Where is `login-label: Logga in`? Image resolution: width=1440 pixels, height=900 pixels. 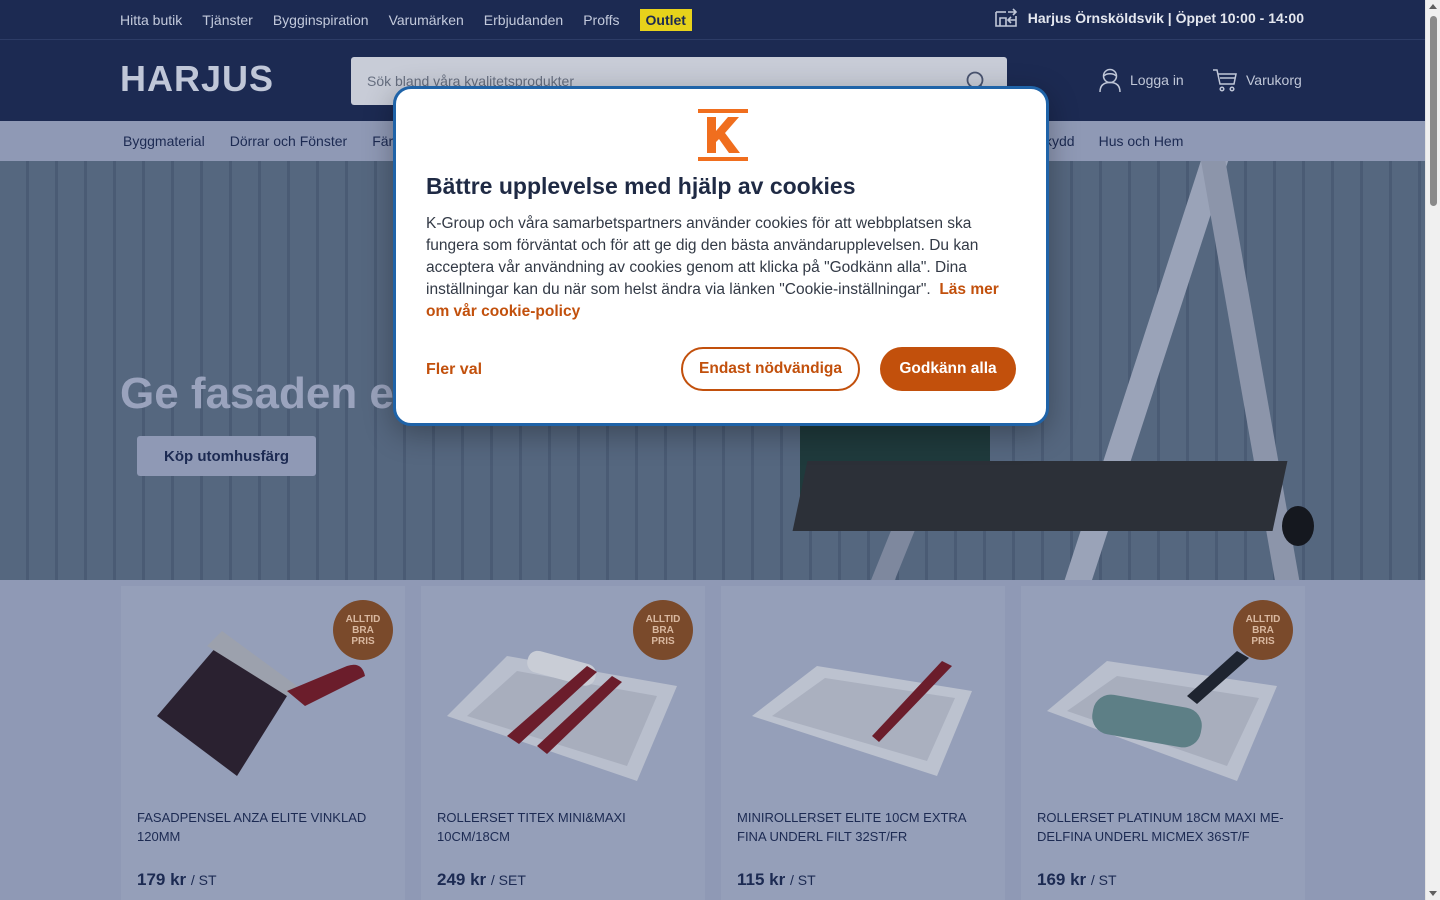 login-label: Logga in is located at coordinates (1157, 80).